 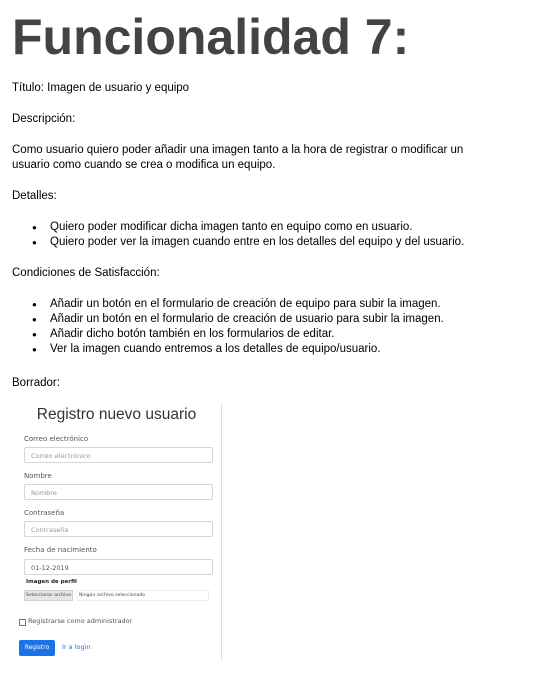 I want to click on name-label: Nombre, so click(x=38, y=476).